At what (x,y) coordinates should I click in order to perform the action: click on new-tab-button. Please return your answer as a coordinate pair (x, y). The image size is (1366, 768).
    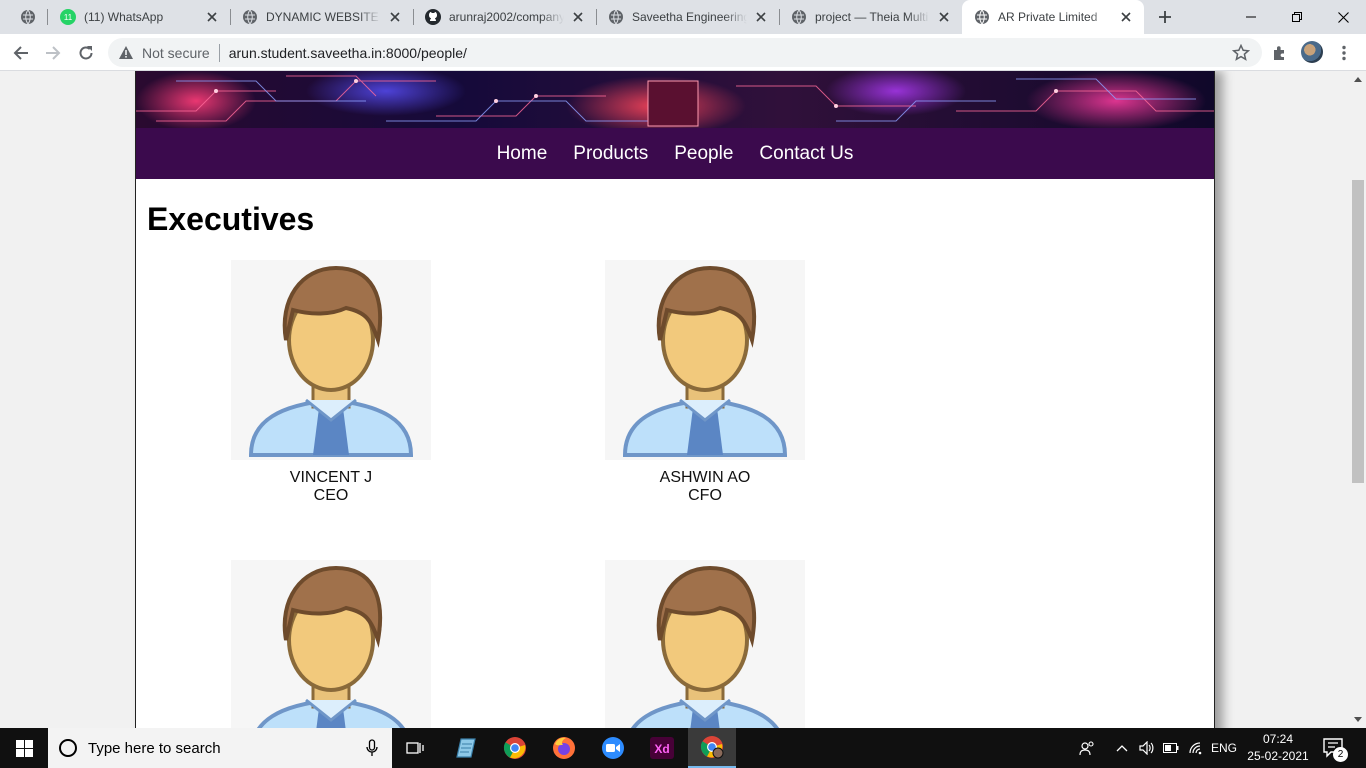
    Looking at the image, I should click on (1165, 17).